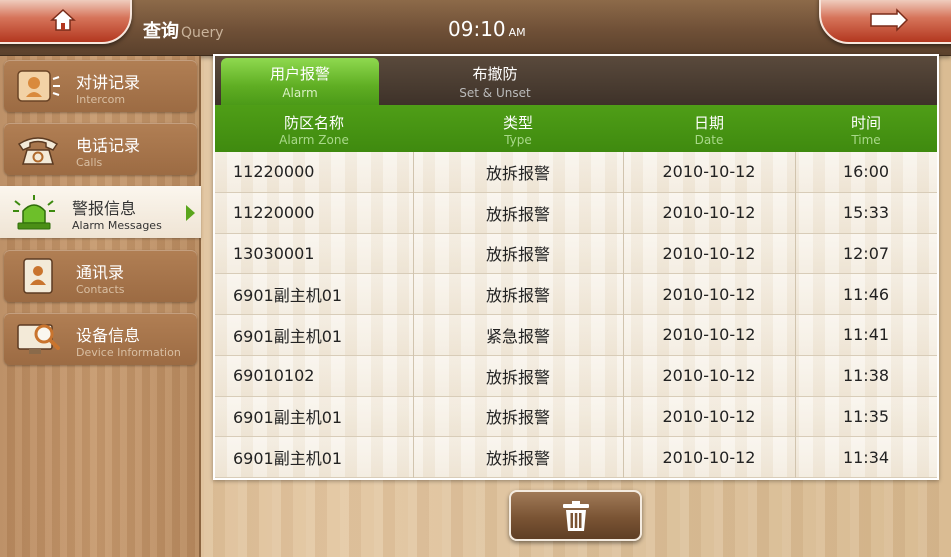 The height and width of the screenshot is (557, 951). What do you see at coordinates (866, 213) in the screenshot?
I see `cell-time: 15:33` at bounding box center [866, 213].